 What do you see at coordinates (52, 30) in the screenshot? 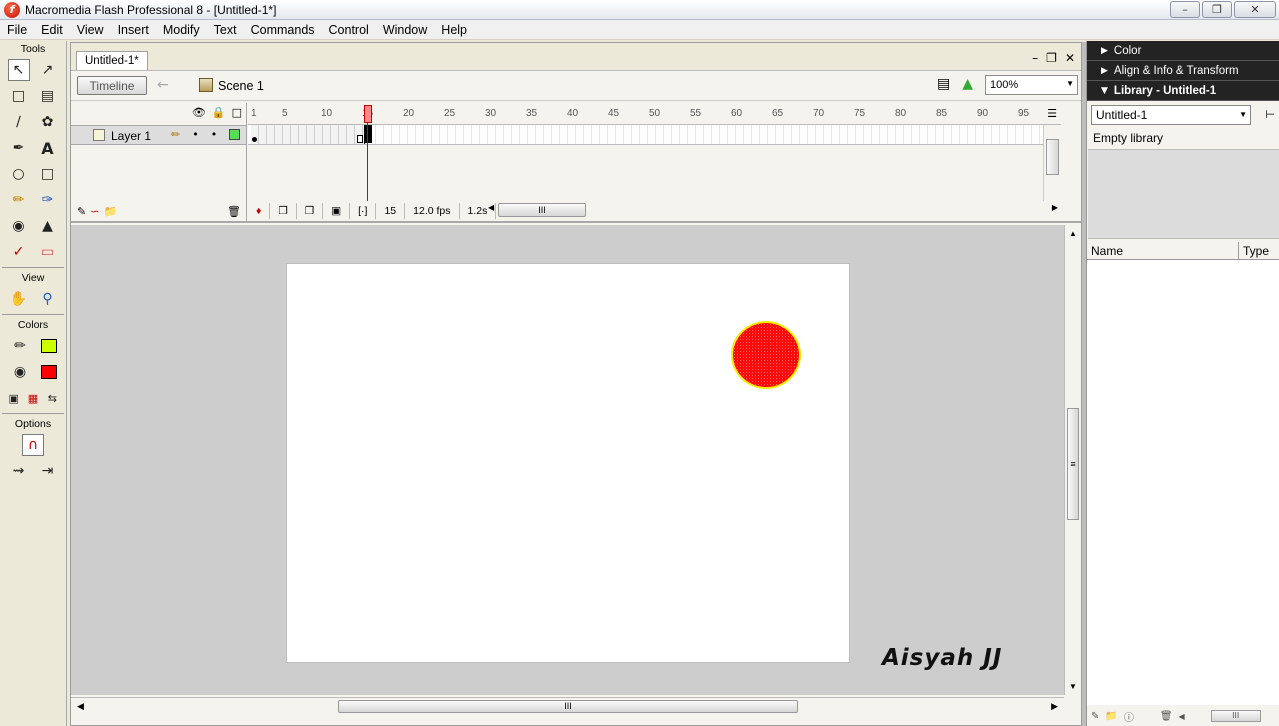
I see `menu-edit: Edit` at bounding box center [52, 30].